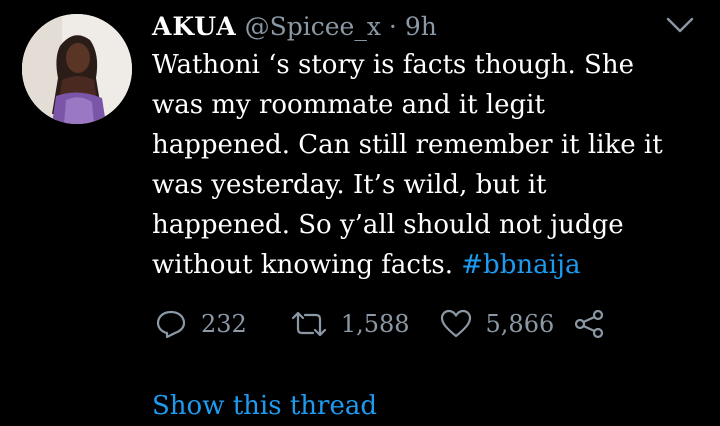 This screenshot has width=720, height=426. What do you see at coordinates (264, 406) in the screenshot?
I see `show-thread-link: Show this thread` at bounding box center [264, 406].